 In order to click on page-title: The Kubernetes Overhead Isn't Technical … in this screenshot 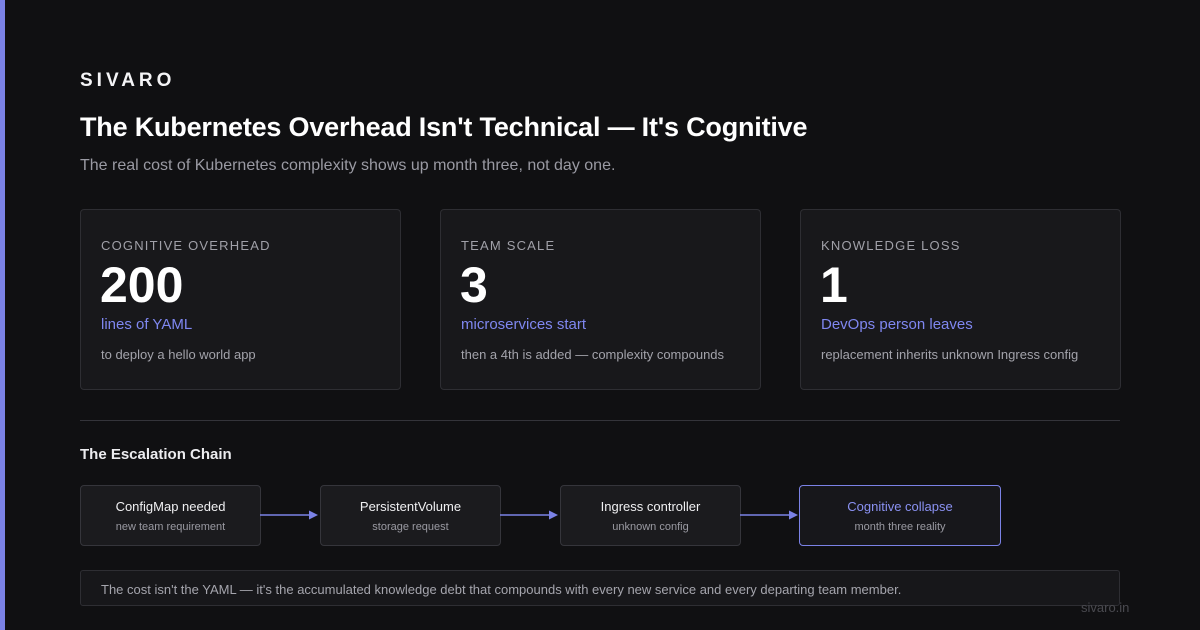, I will do `click(444, 127)`.